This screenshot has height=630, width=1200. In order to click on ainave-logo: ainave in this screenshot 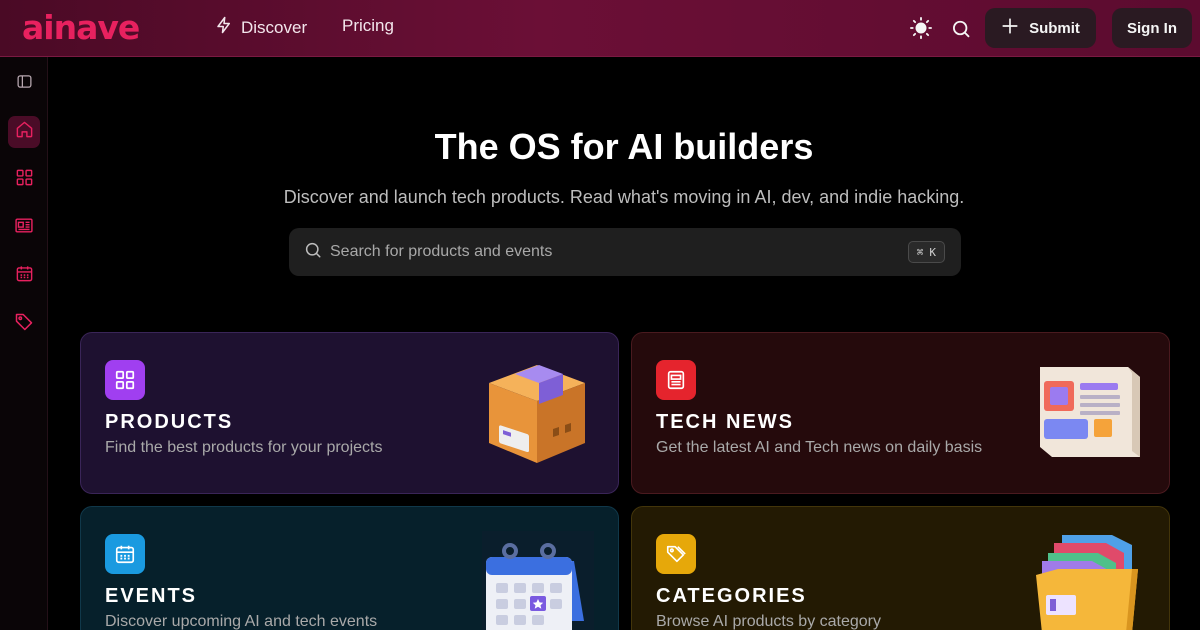, I will do `click(88, 28)`.